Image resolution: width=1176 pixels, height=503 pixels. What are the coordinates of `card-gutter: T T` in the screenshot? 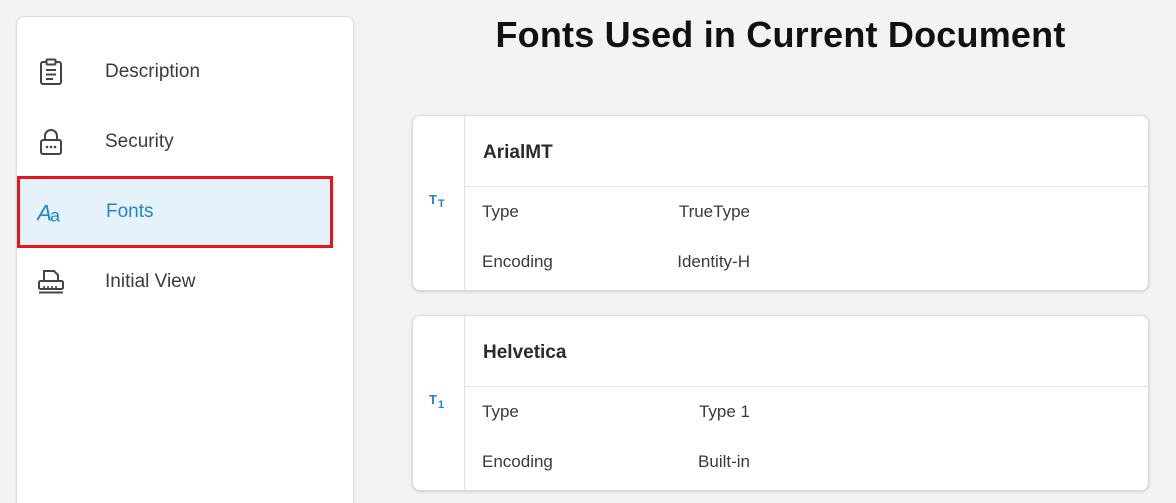 It's located at (439, 203).